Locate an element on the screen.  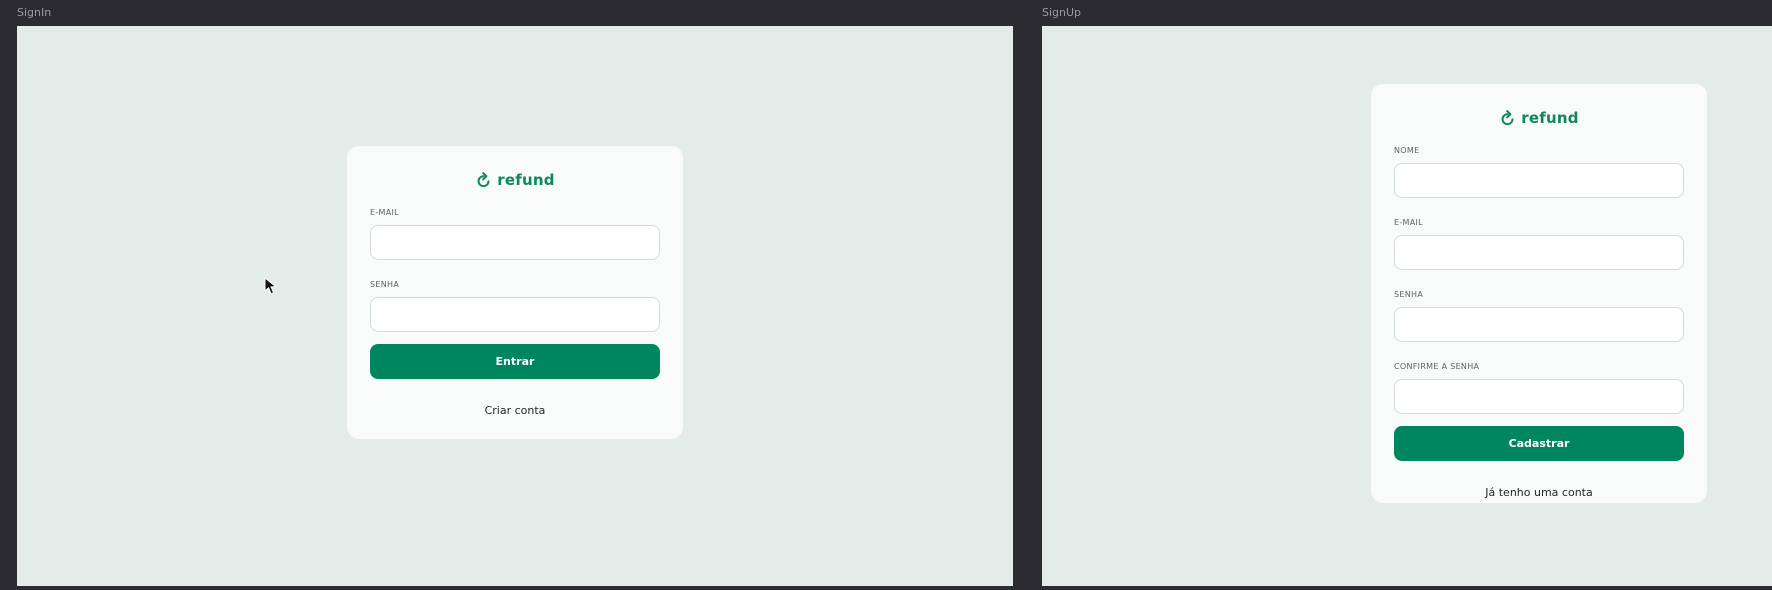
name-label: NOME is located at coordinates (1407, 150).